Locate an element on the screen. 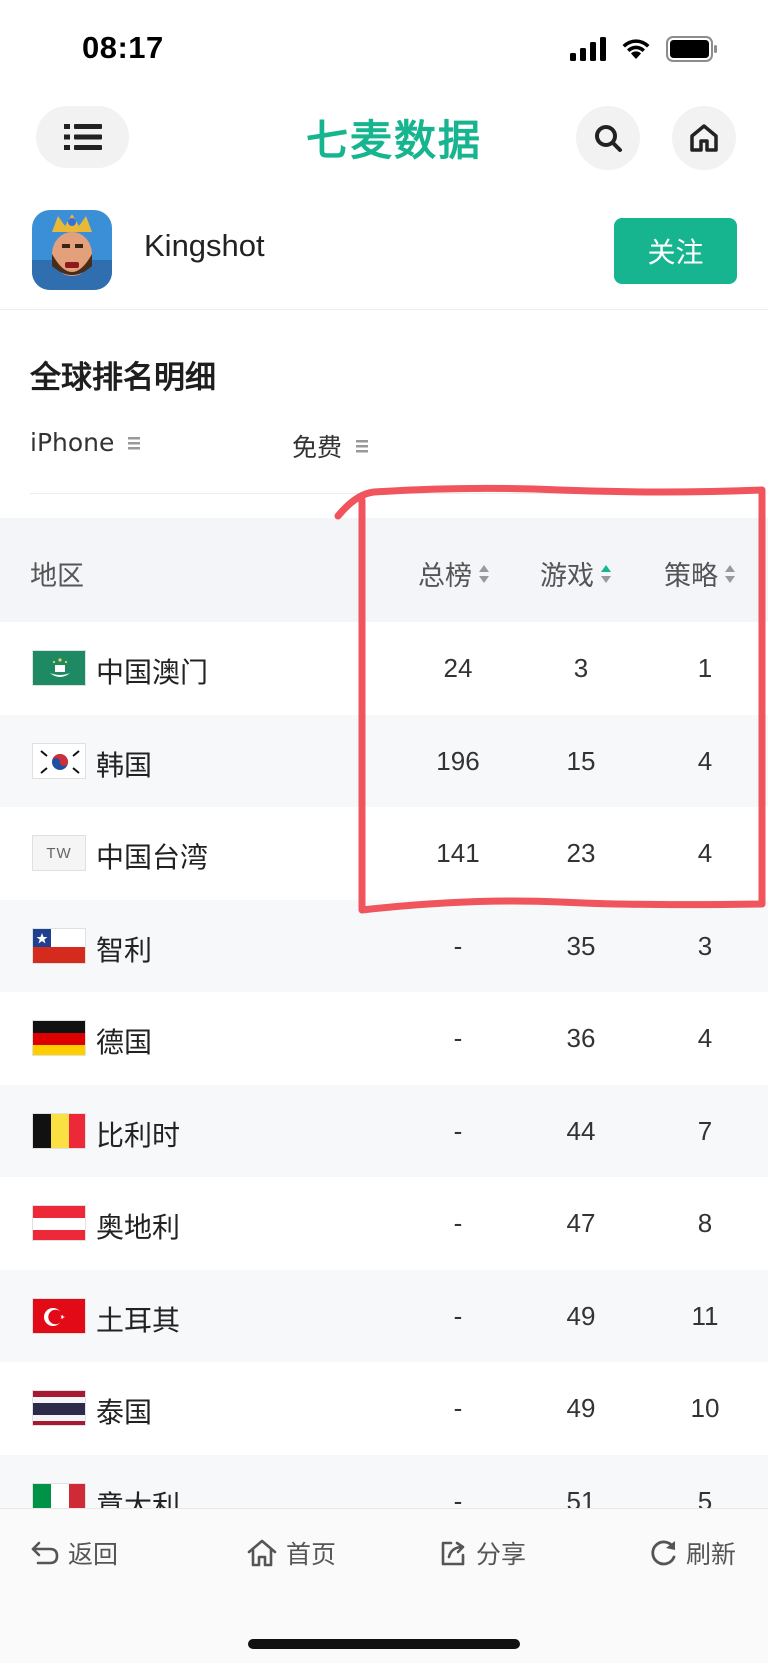 Image resolution: width=768 pixels, height=1663 pixels. column-header-region-label: 地区 is located at coordinates (57, 576).